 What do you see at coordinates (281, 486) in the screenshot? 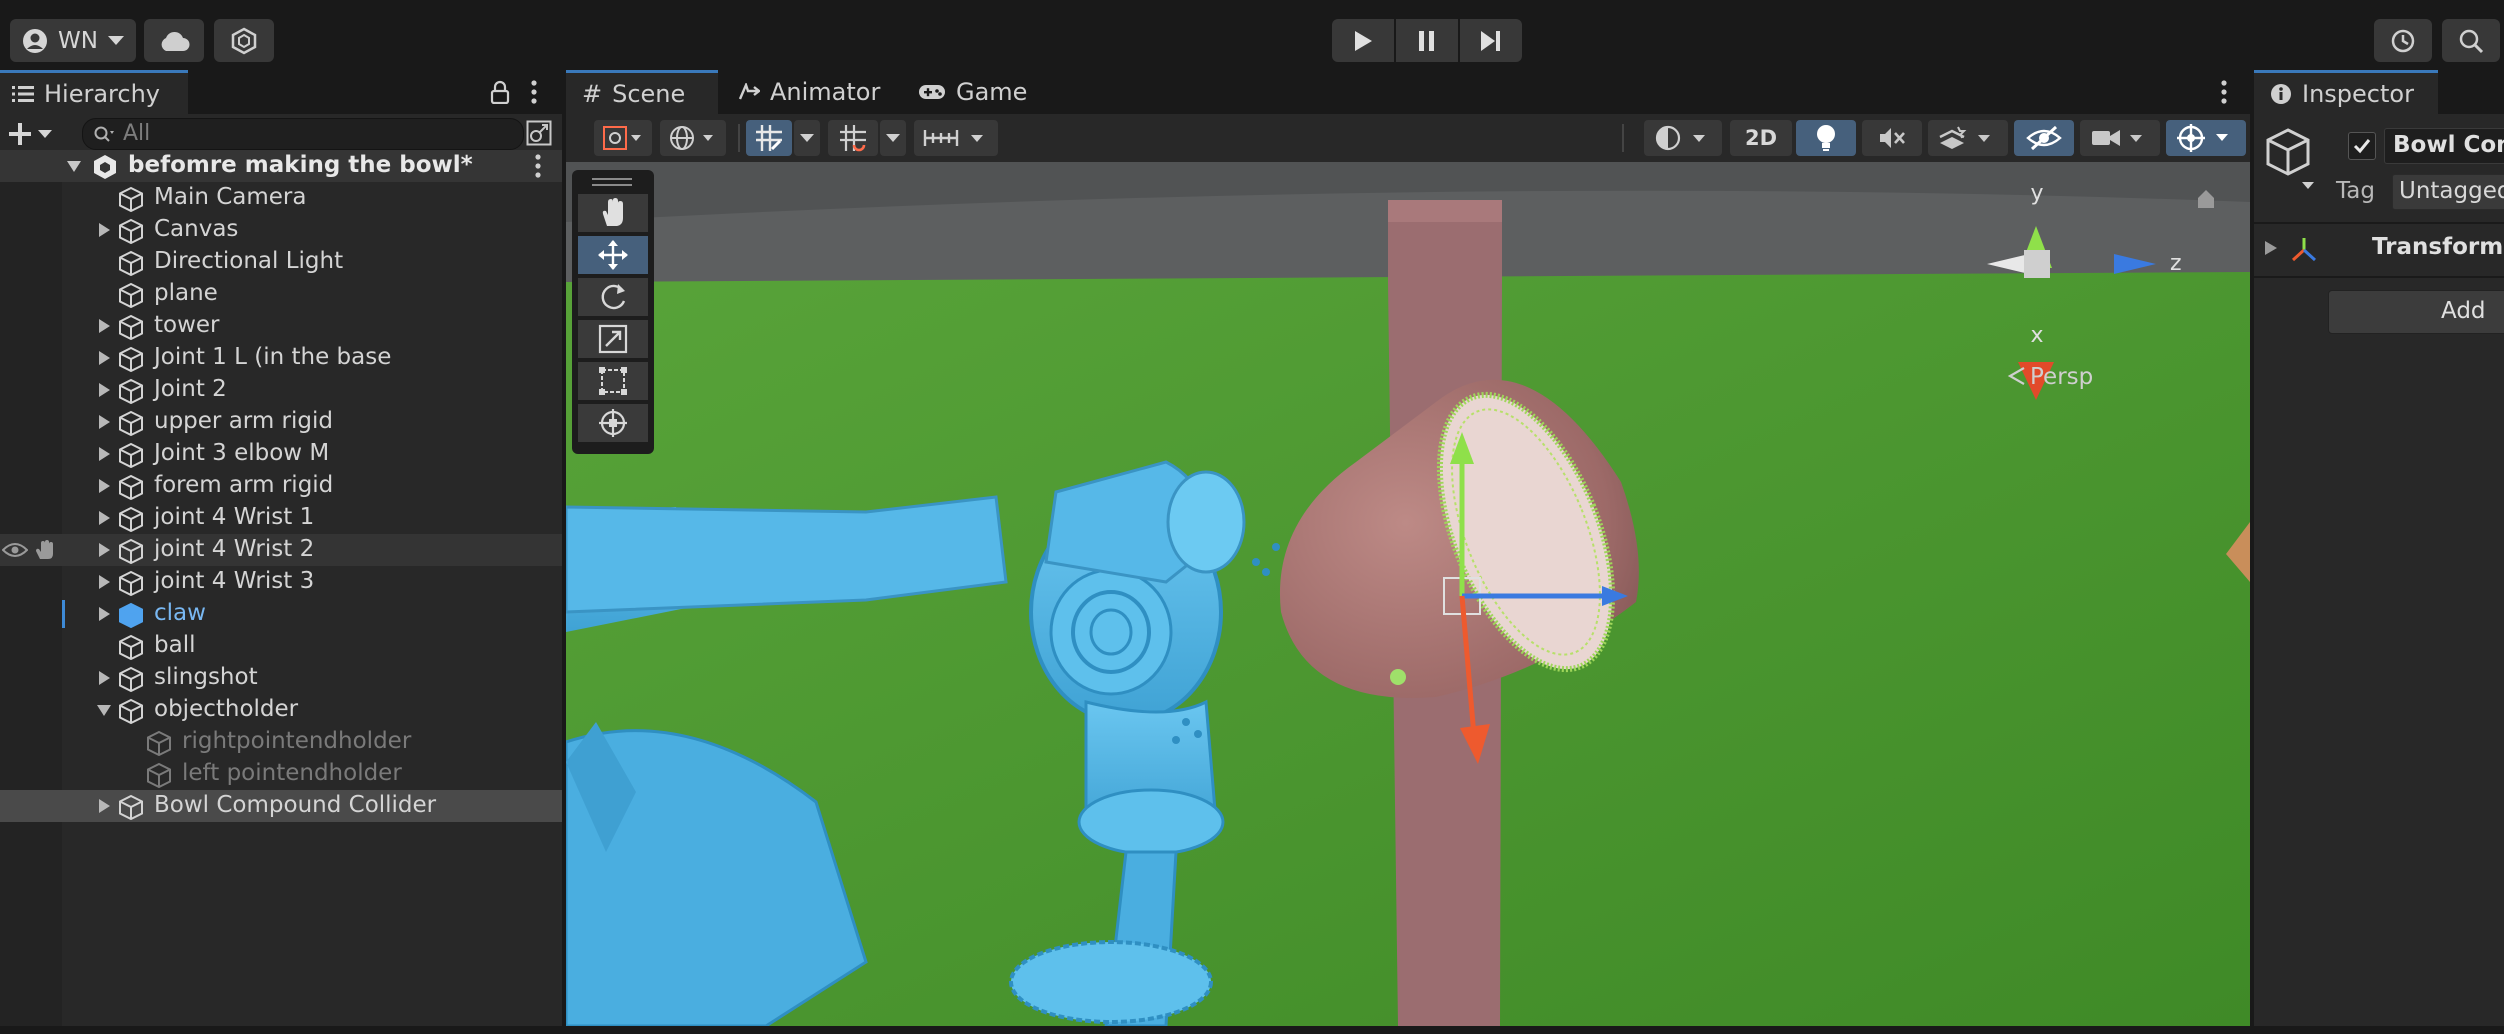
I see `hierarchy-item: forem arm rigid` at bounding box center [281, 486].